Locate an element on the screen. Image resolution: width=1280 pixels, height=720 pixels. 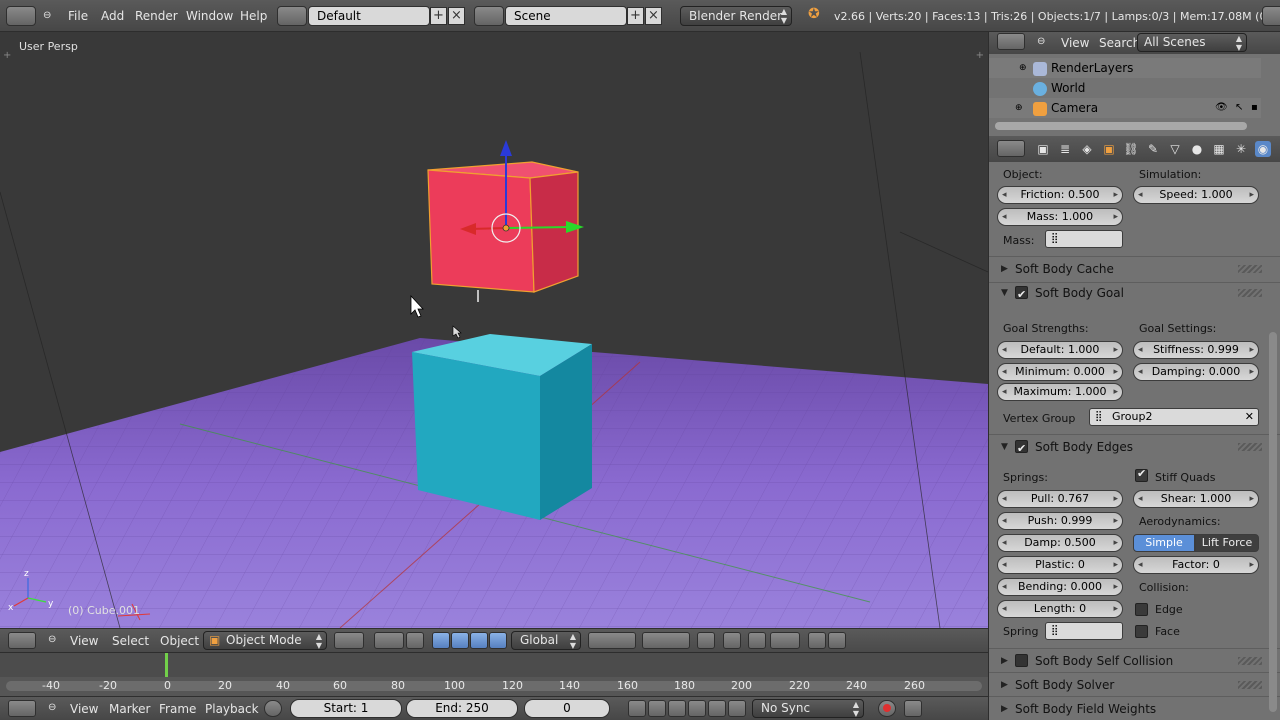
transform-icon is located at coordinates (498, 640).